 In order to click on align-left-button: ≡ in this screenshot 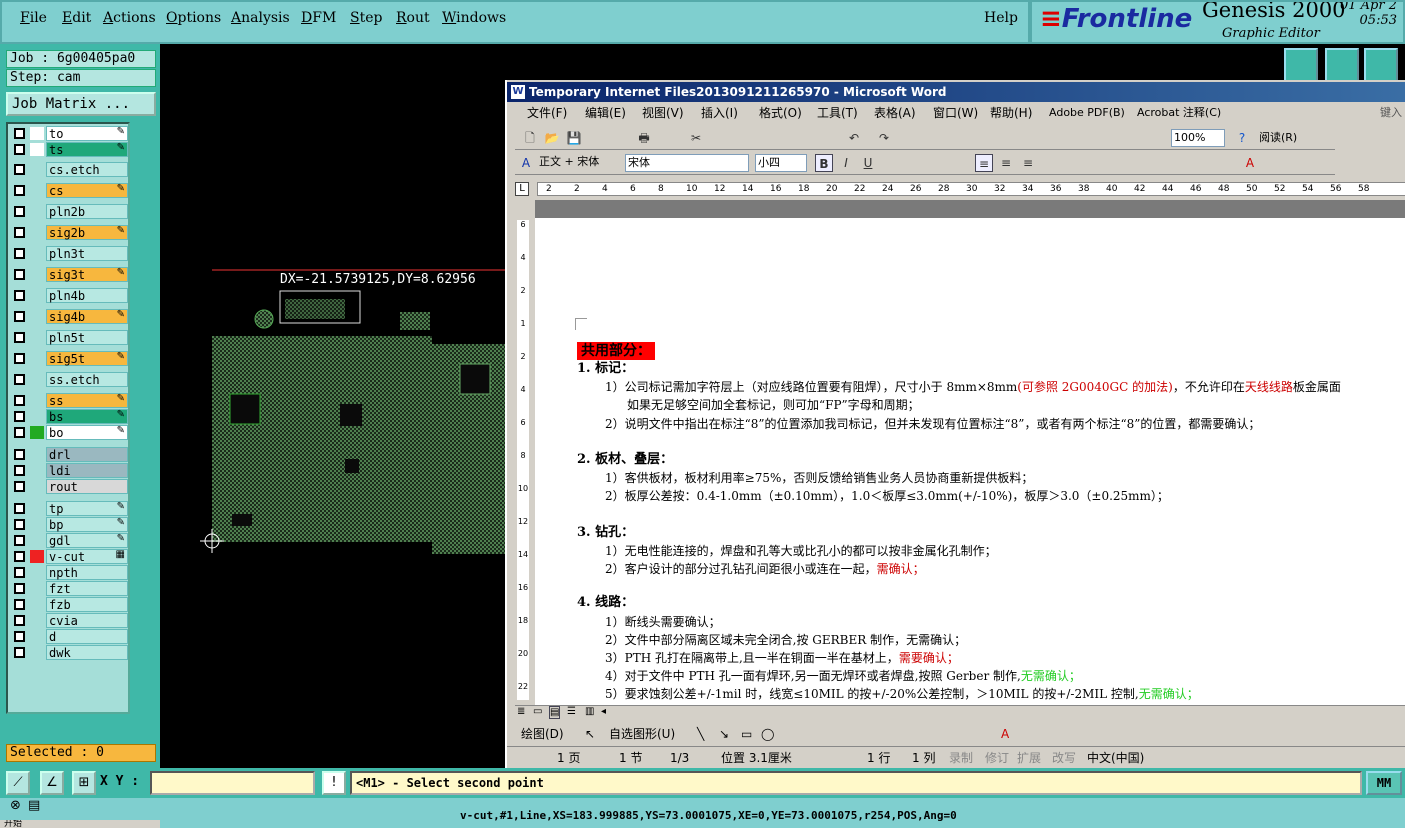, I will do `click(984, 163)`.